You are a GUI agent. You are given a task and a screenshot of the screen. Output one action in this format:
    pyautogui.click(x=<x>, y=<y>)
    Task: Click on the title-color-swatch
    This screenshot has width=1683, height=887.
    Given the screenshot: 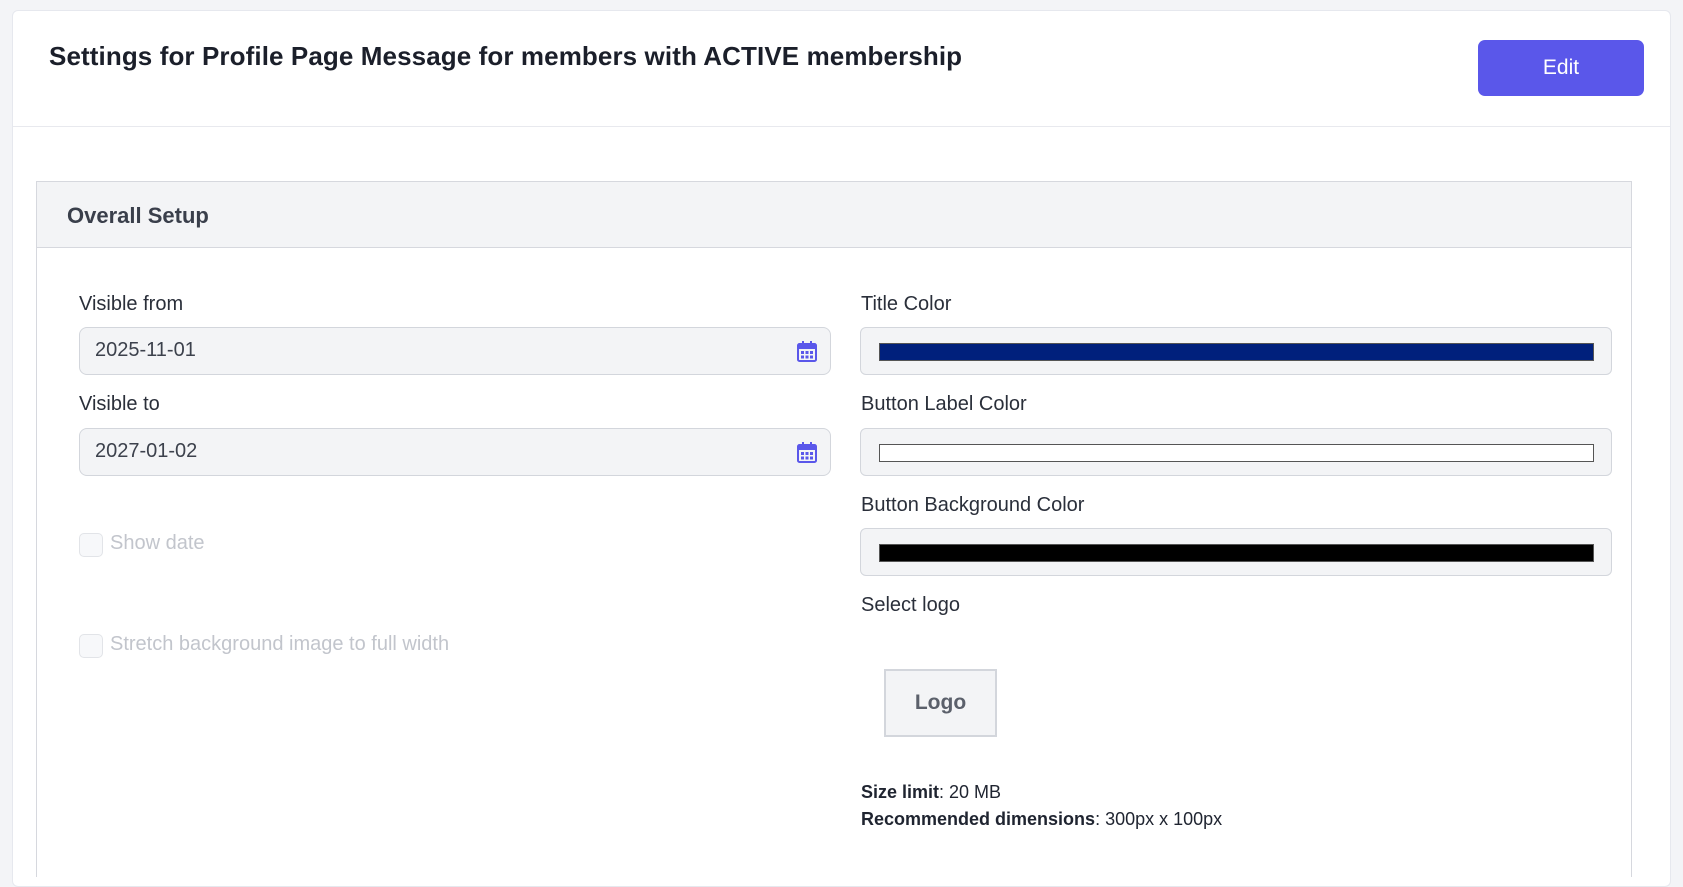 What is the action you would take?
    pyautogui.click(x=1236, y=352)
    